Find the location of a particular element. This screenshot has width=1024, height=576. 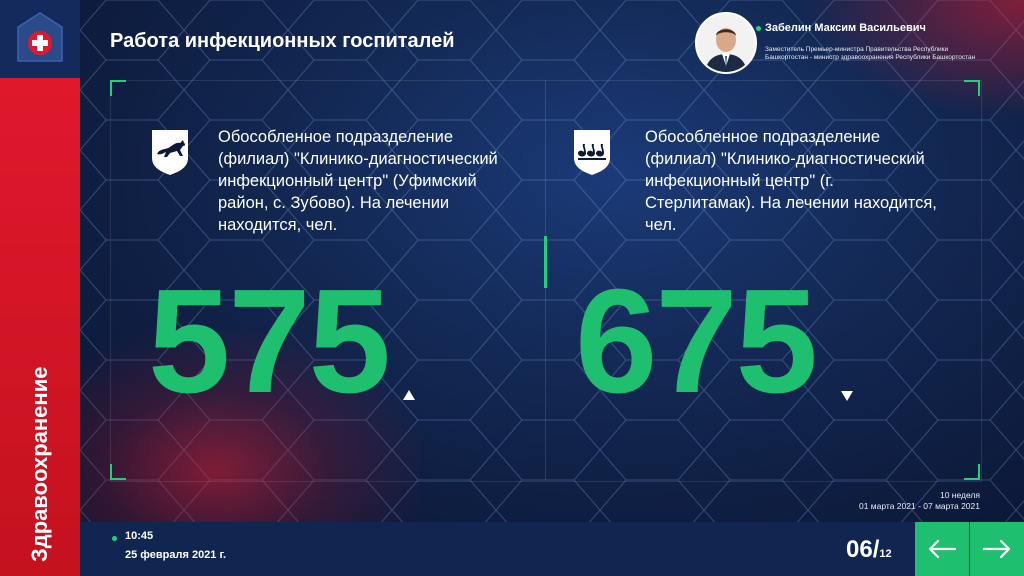

arrow-left-icon is located at coordinates (942, 549).